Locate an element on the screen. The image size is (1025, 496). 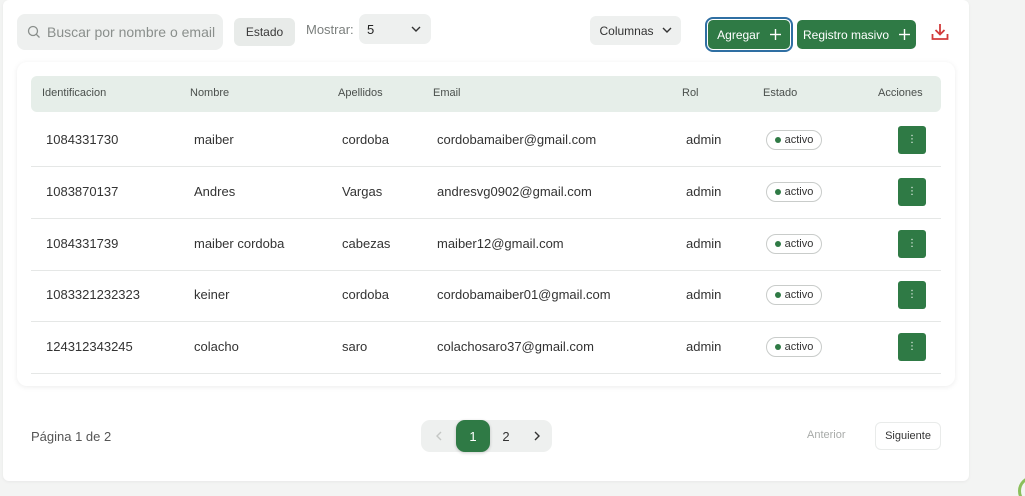
cell-nombre: colacho is located at coordinates (216, 346).